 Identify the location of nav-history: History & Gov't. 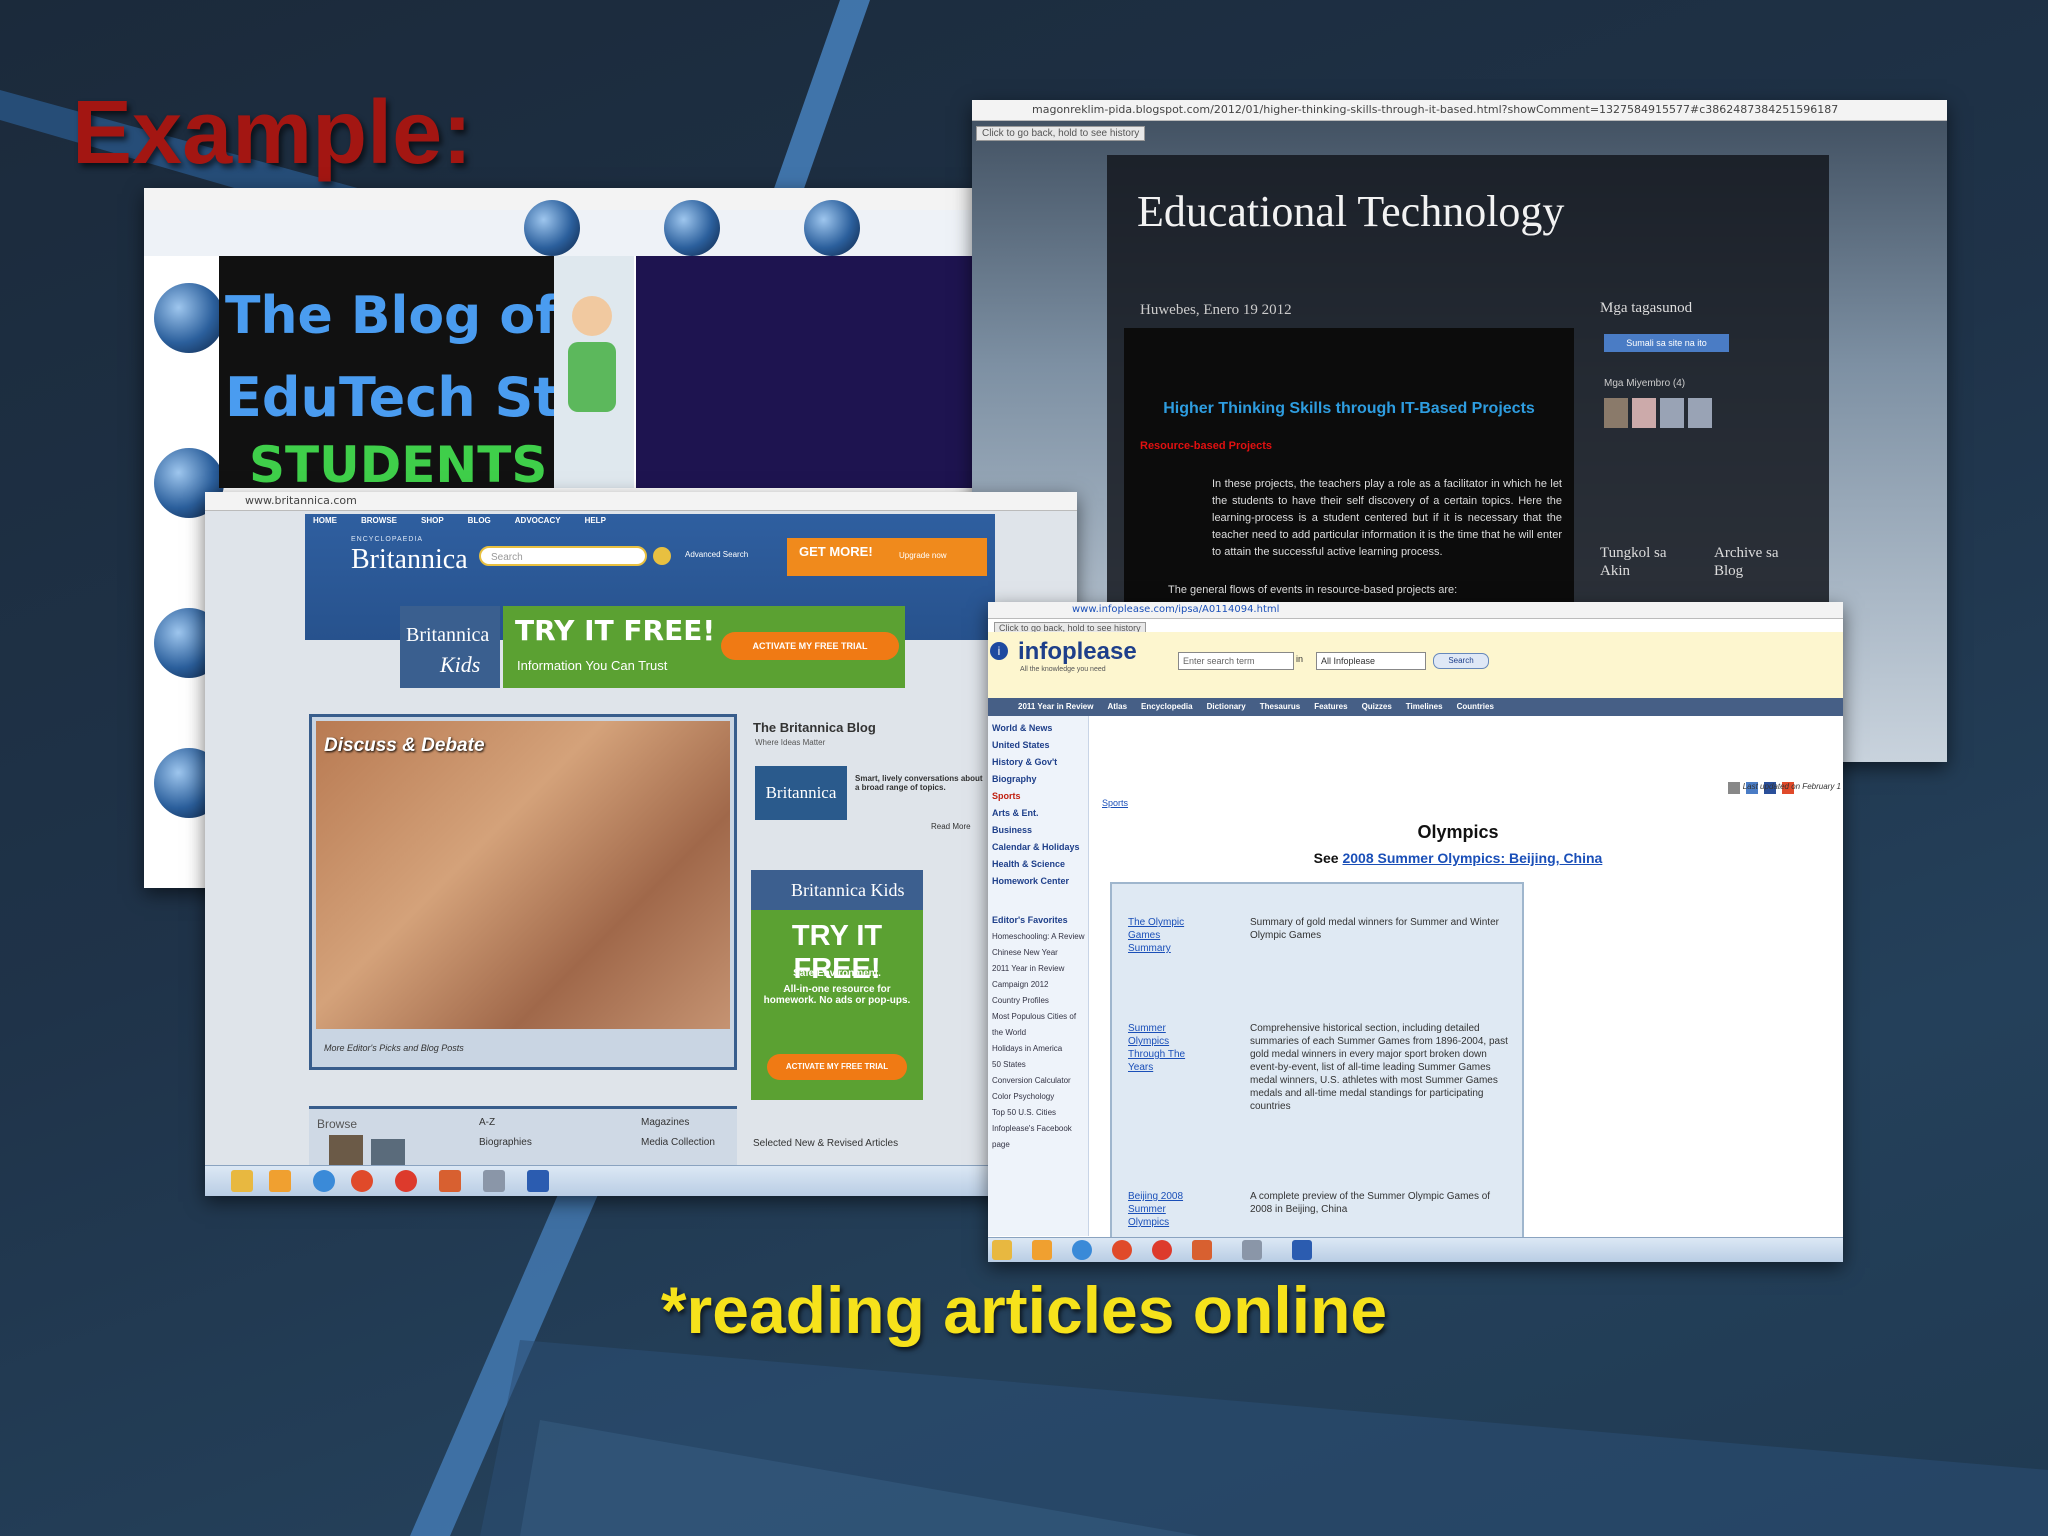
(1040, 762).